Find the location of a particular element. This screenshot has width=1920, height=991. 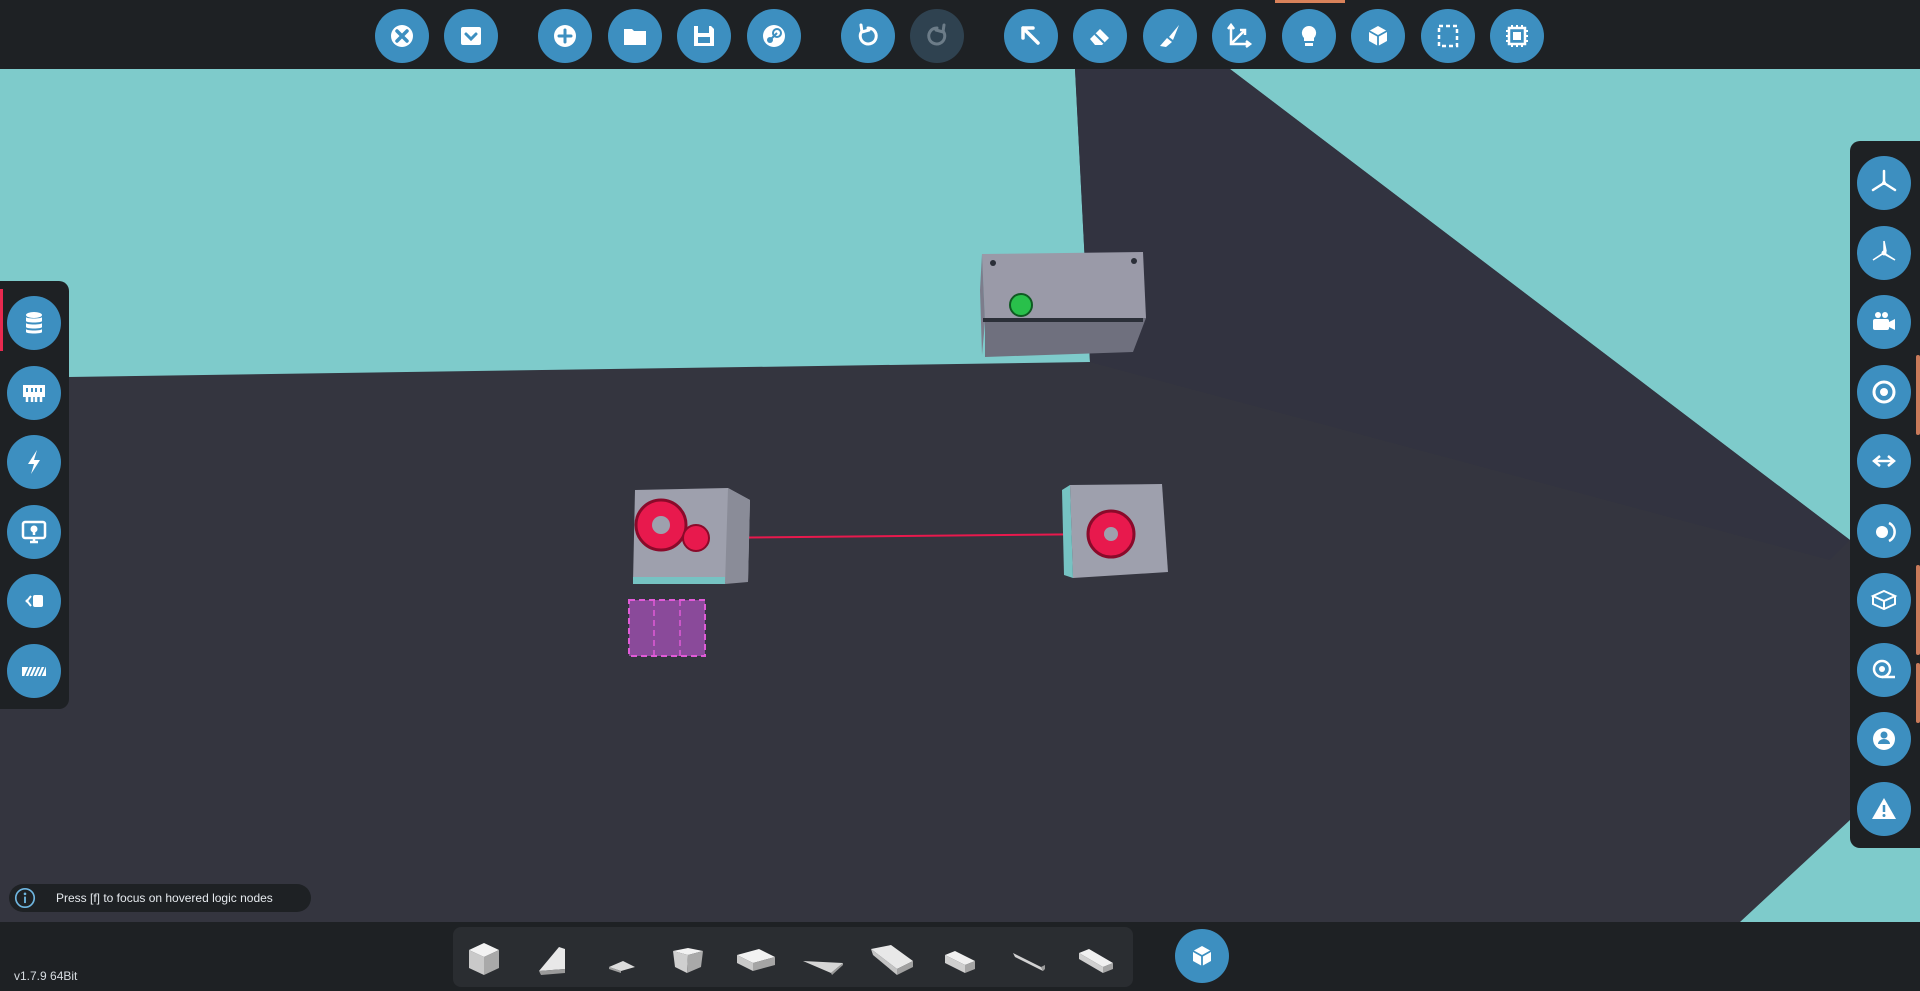

undo-icon is located at coordinates (868, 34).